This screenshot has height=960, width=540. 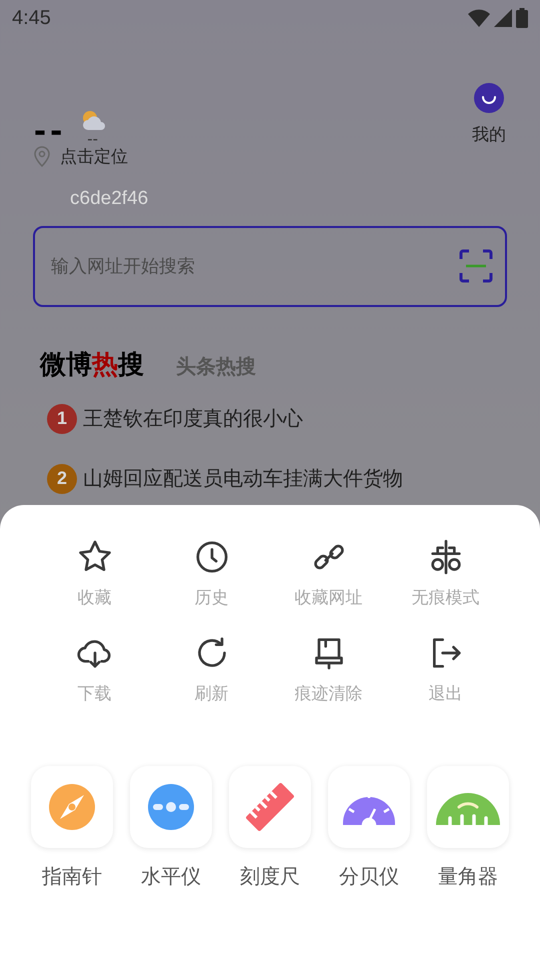 I want to click on tool-button: 指南针, so click(x=72, y=829).